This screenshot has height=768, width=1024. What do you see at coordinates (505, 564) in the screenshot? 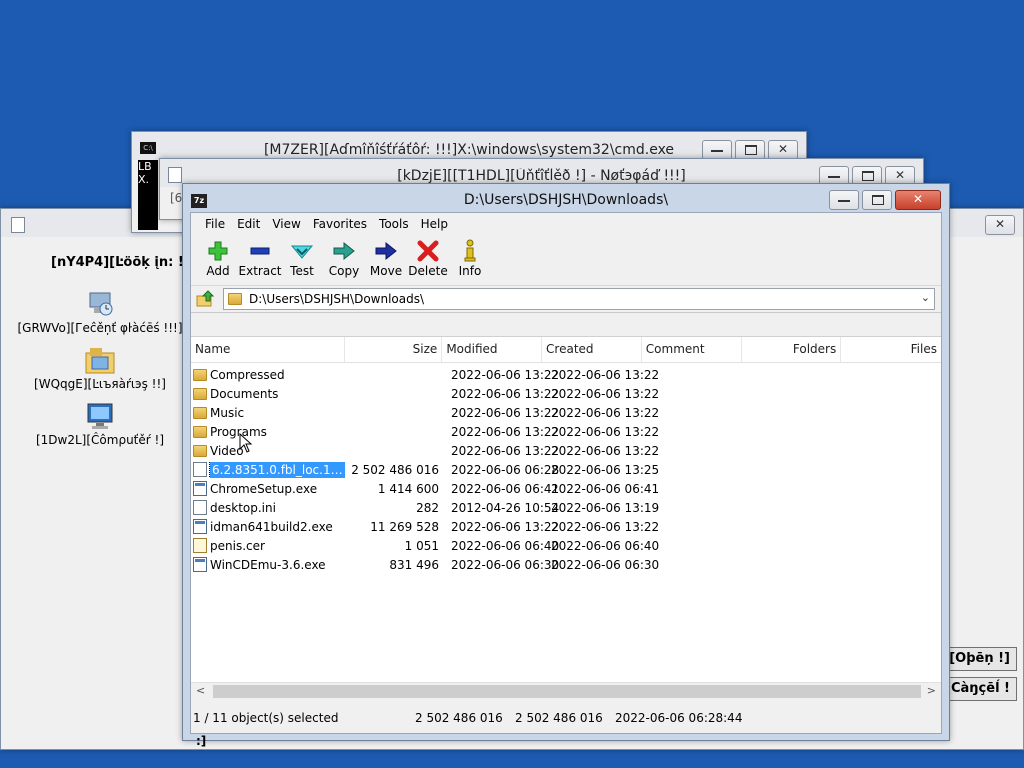
I see `cell-modified: 2022-06-06 06:30` at bounding box center [505, 564].